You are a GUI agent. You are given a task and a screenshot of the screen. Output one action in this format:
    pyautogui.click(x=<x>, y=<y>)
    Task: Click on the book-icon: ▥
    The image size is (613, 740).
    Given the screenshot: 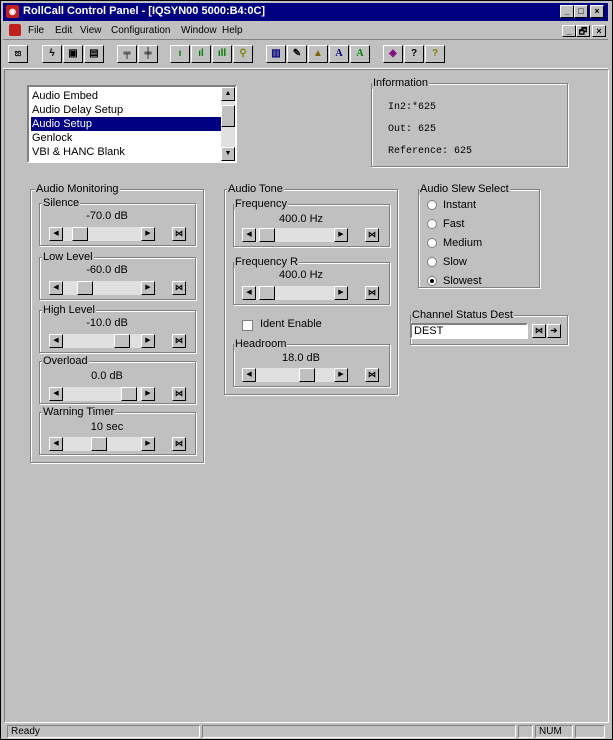 What is the action you would take?
    pyautogui.click(x=276, y=54)
    